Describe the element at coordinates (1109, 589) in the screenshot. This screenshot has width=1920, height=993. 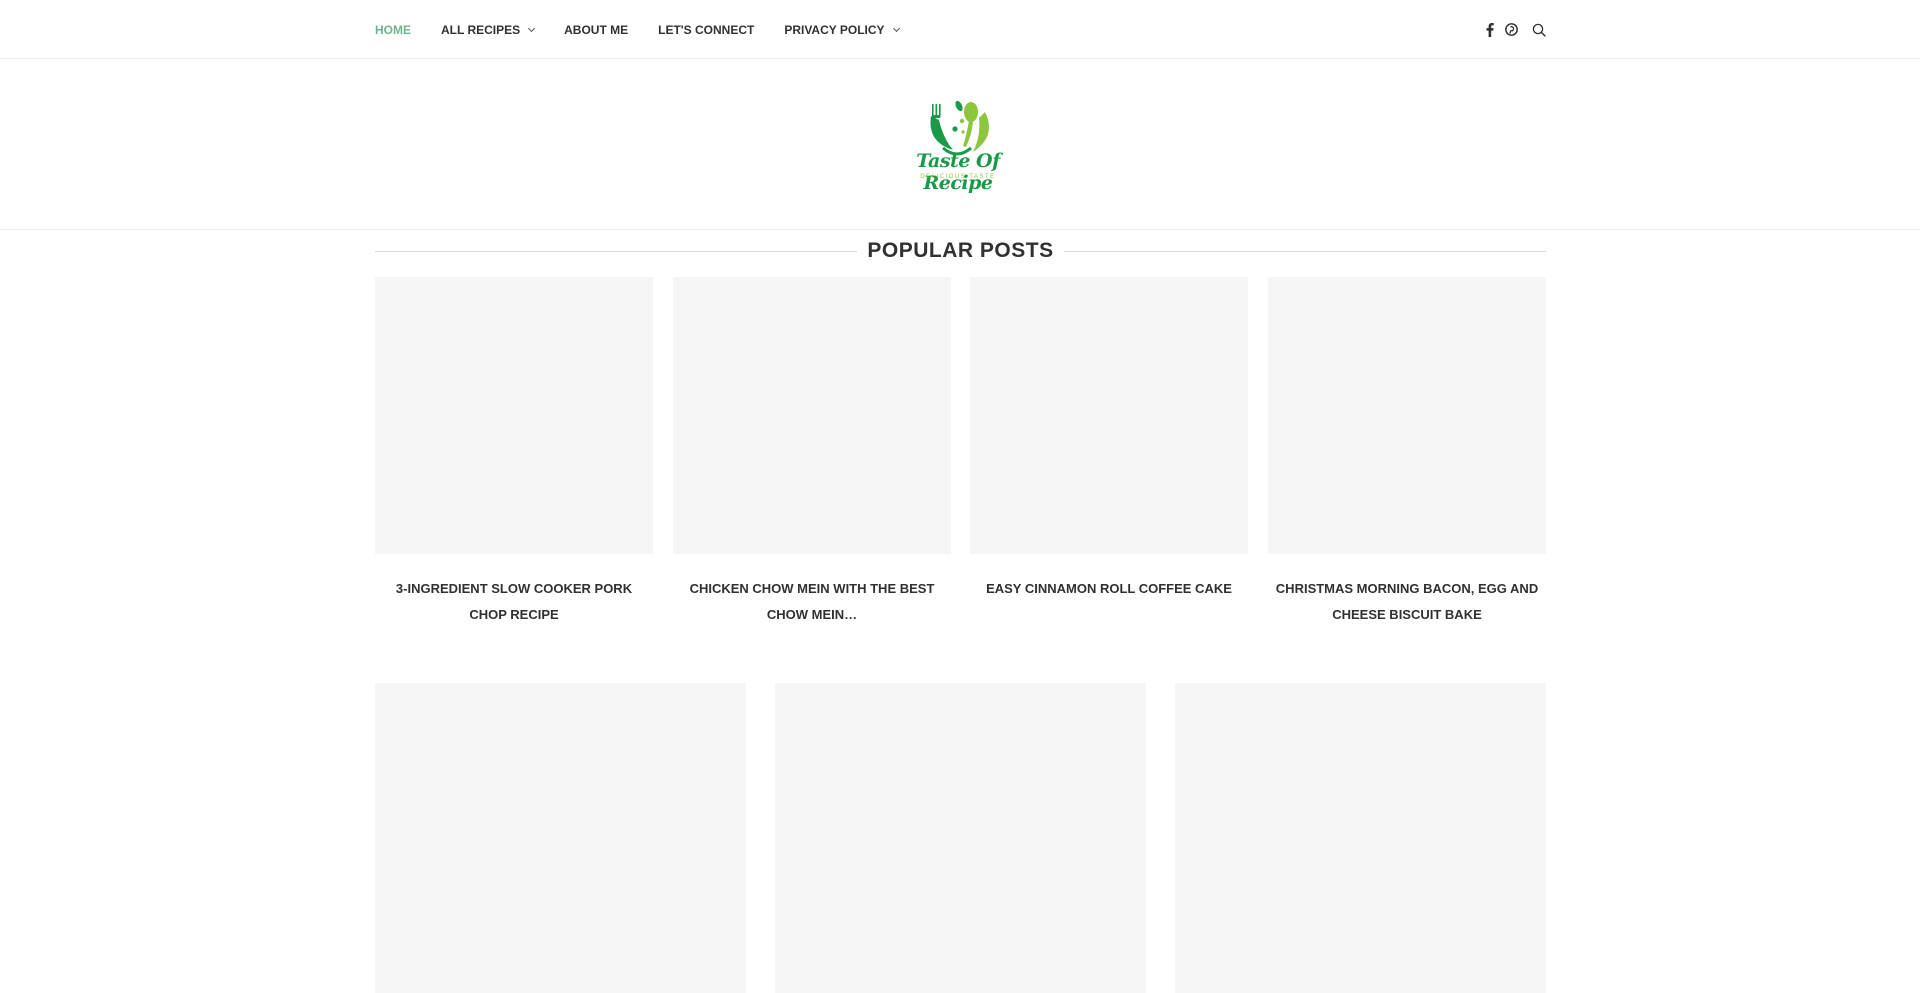
I see `post-title-link: EASY CINNAMON ROLL COFFEE CAKE` at that location.